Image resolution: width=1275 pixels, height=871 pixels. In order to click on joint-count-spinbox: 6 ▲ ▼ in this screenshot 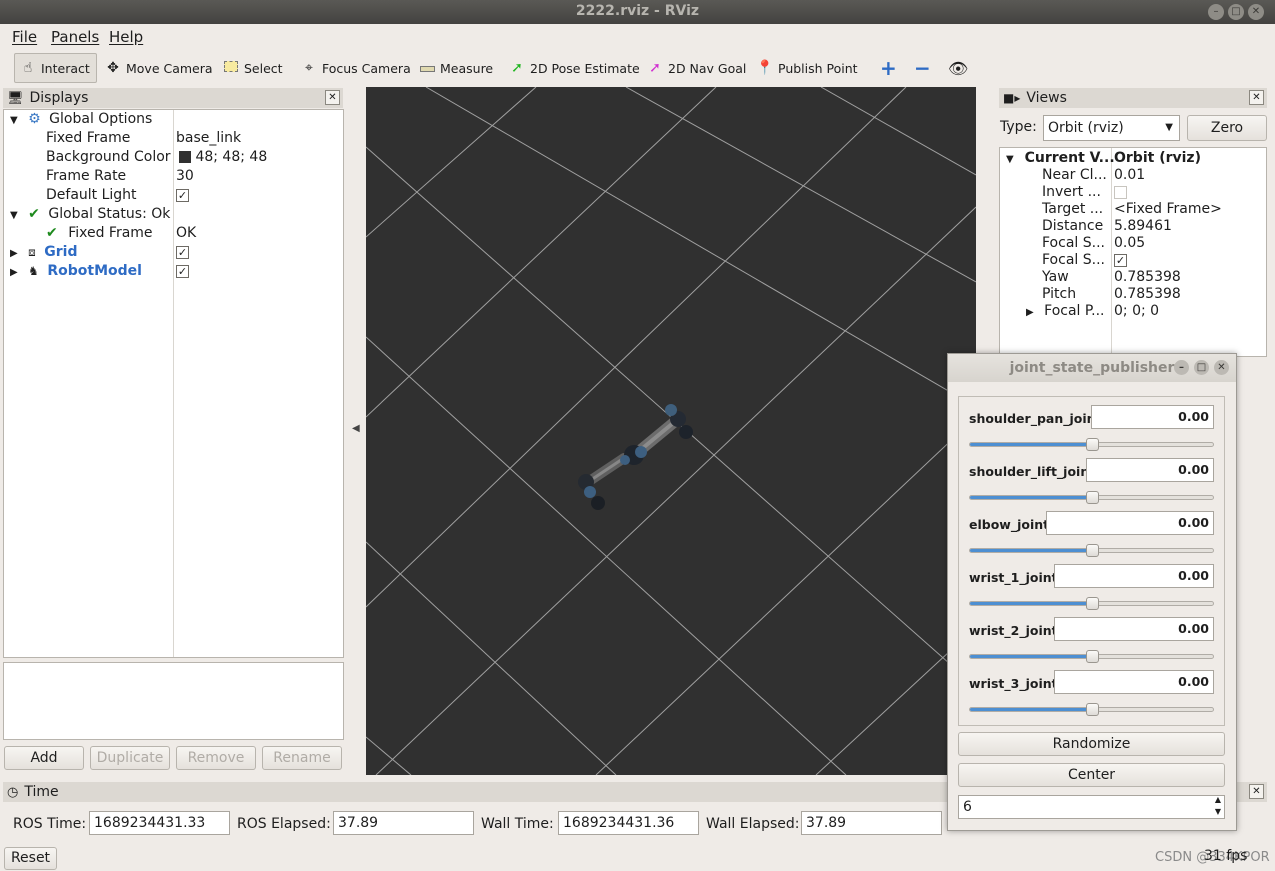, I will do `click(1091, 807)`.